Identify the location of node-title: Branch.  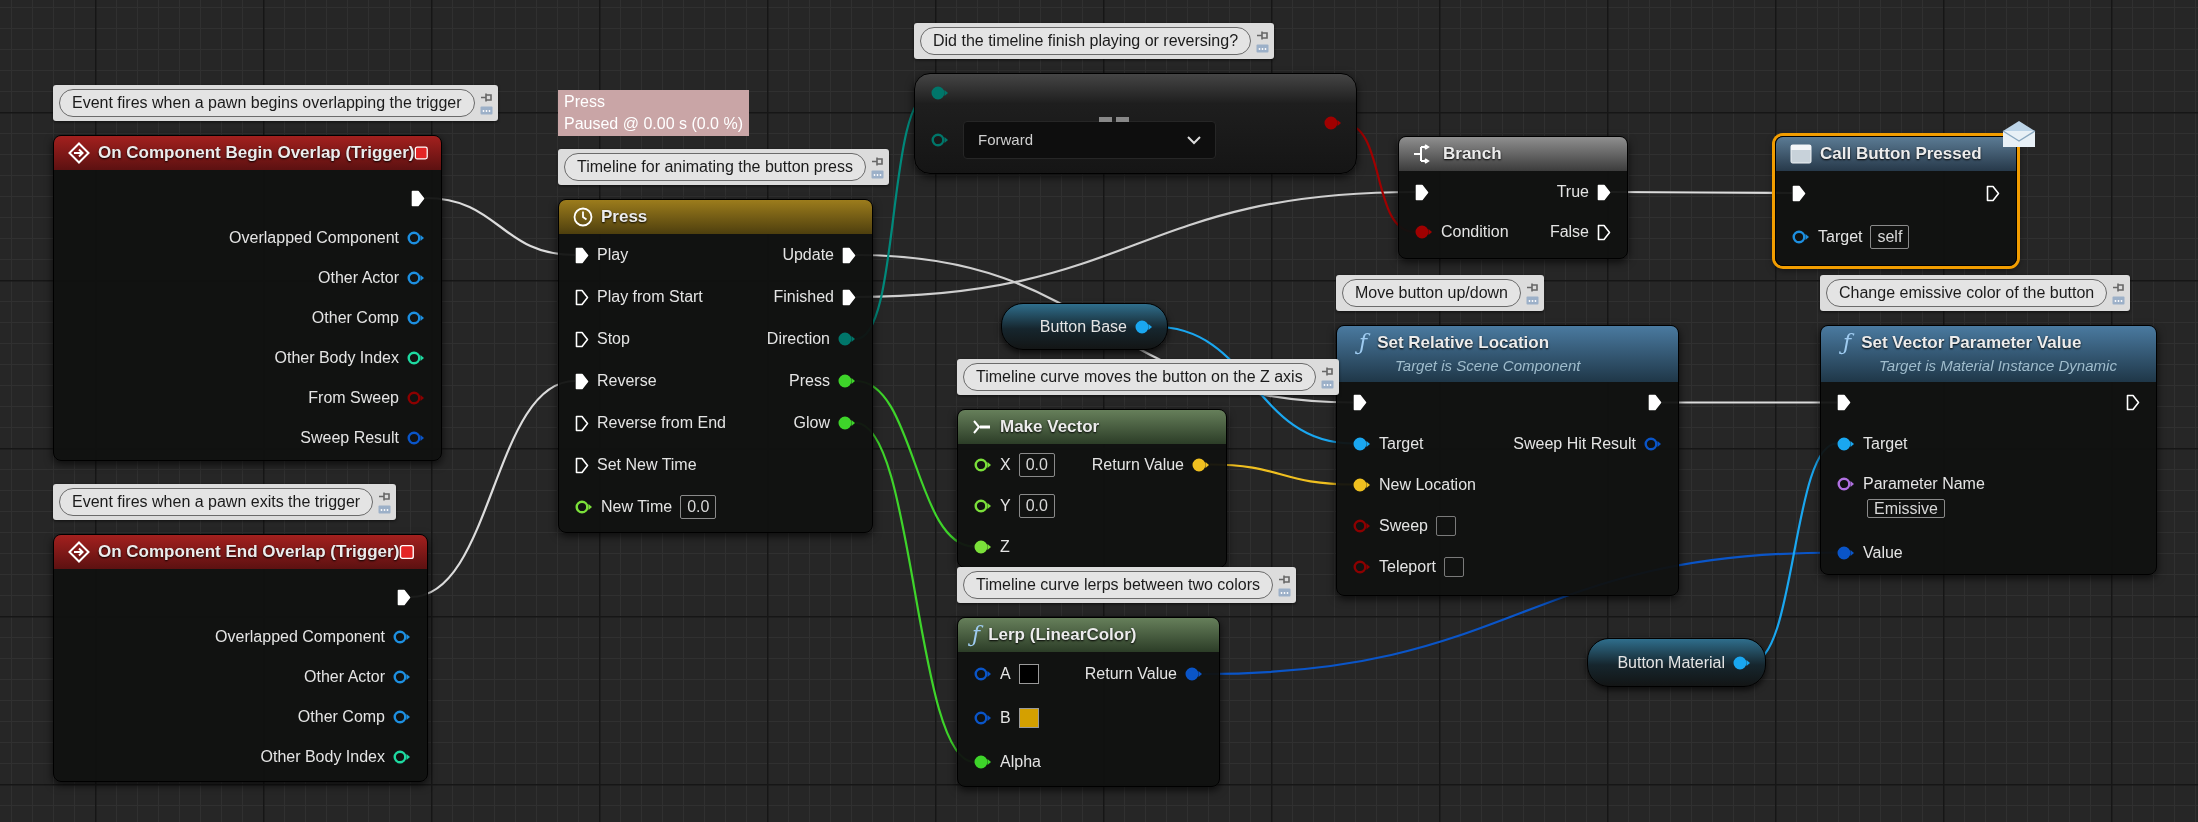
(1472, 154).